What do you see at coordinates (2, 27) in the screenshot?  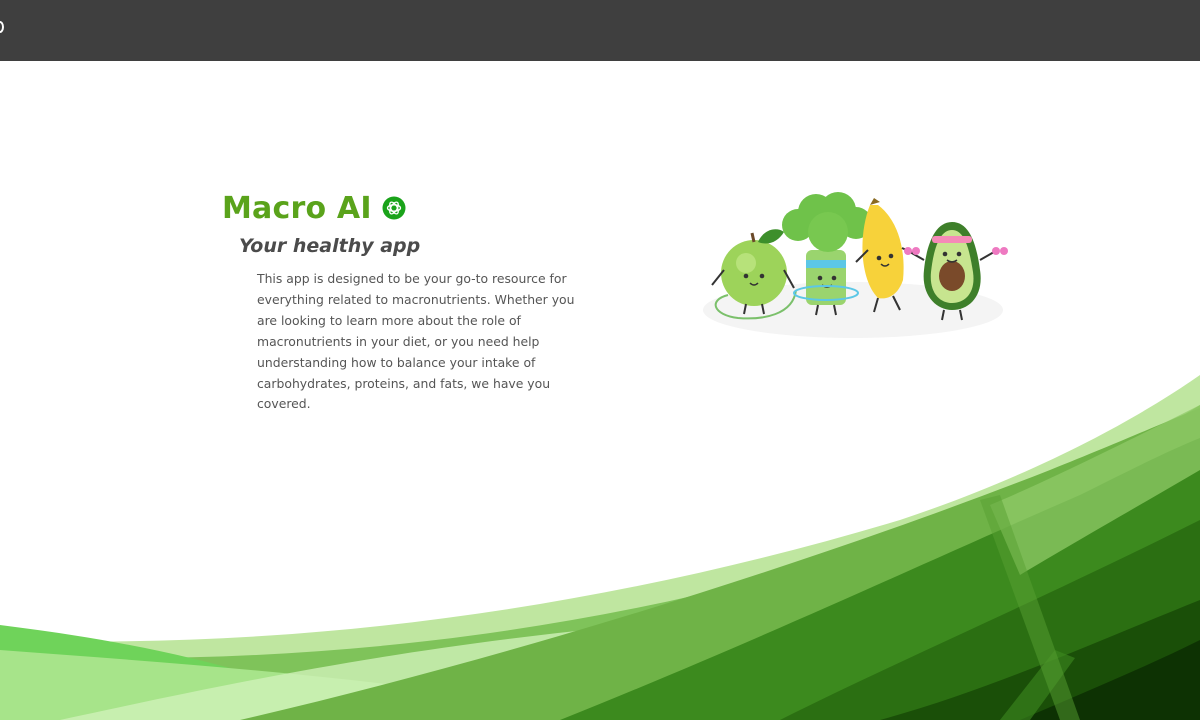 I see `circle-icon` at bounding box center [2, 27].